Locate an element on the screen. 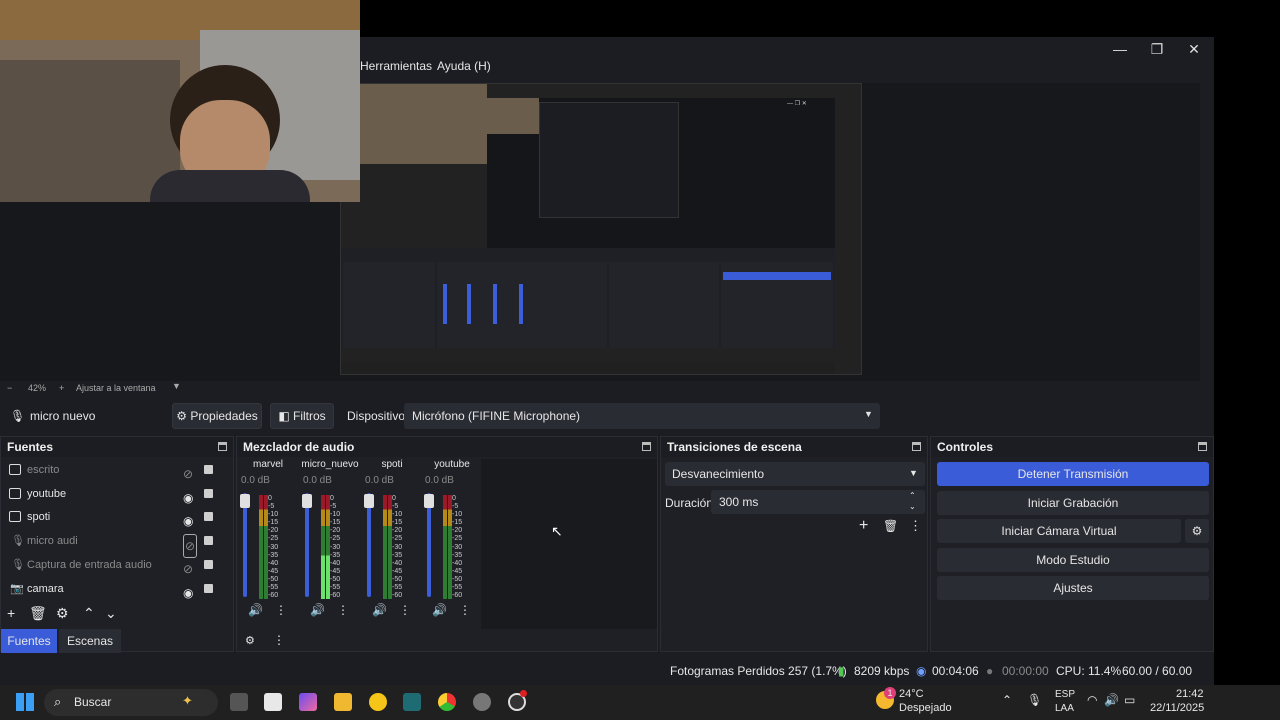 This screenshot has height=720, width=1280. advanced-audio-icon: ⚙ is located at coordinates (250, 640).